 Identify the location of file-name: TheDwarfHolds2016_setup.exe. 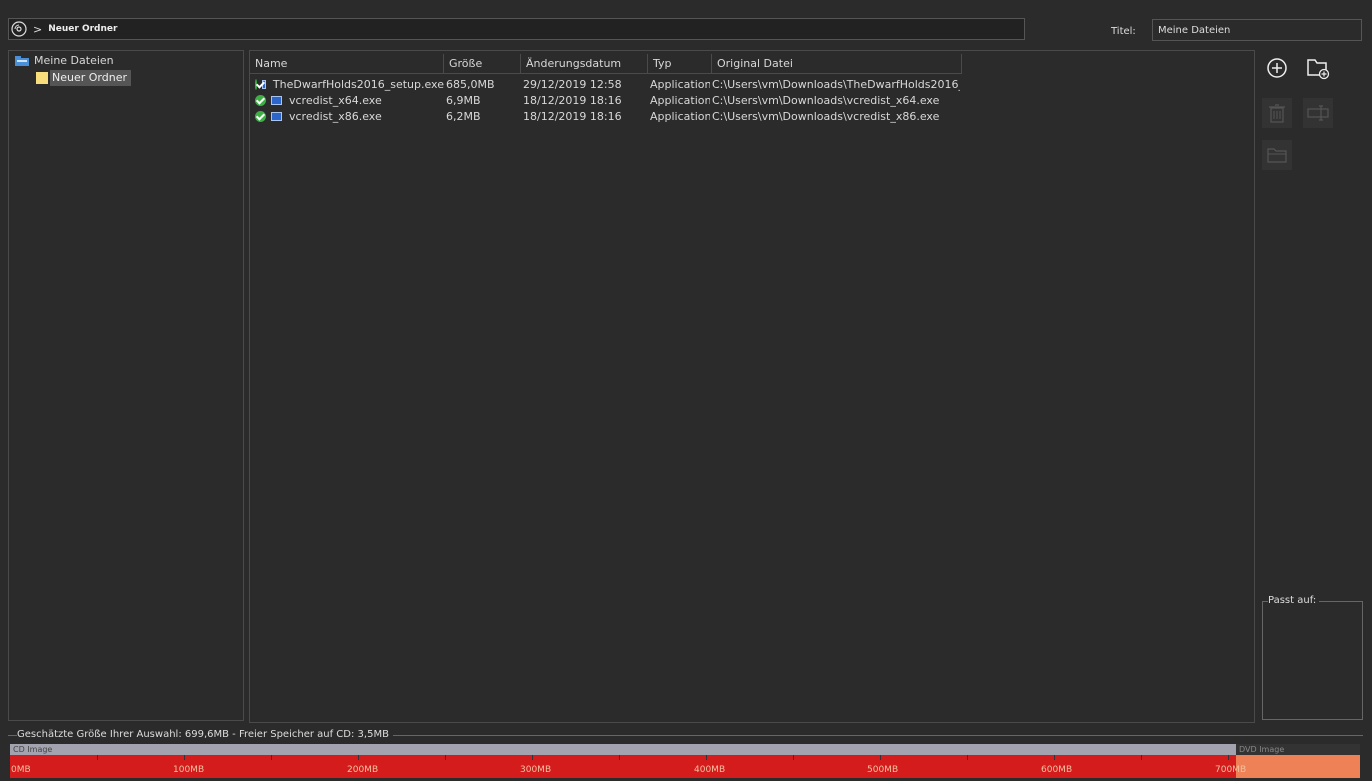
(358, 84).